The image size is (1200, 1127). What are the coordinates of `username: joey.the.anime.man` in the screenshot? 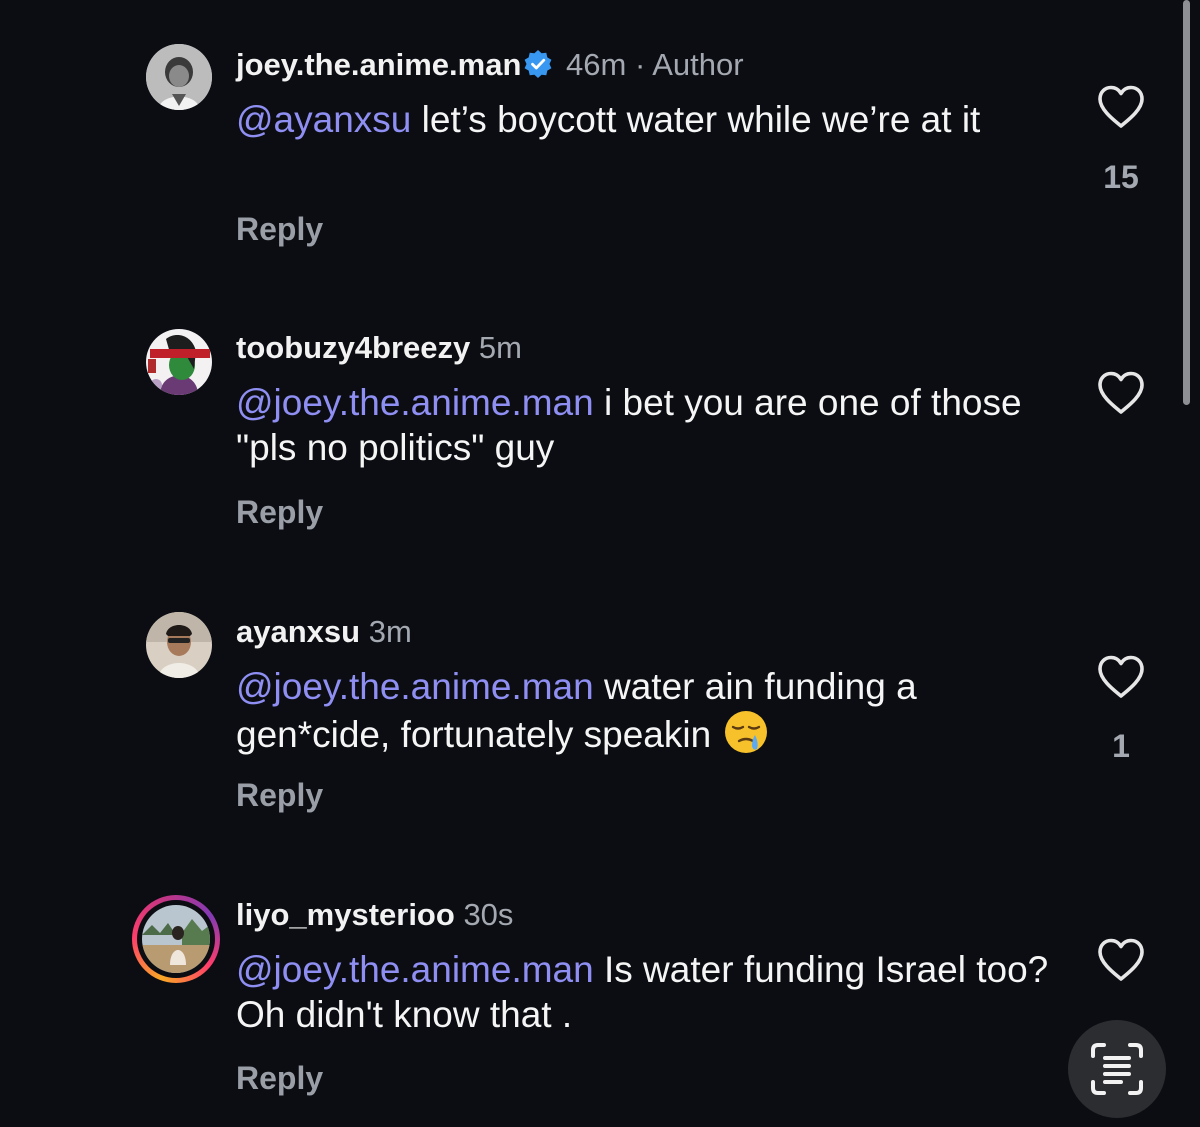 It's located at (378, 64).